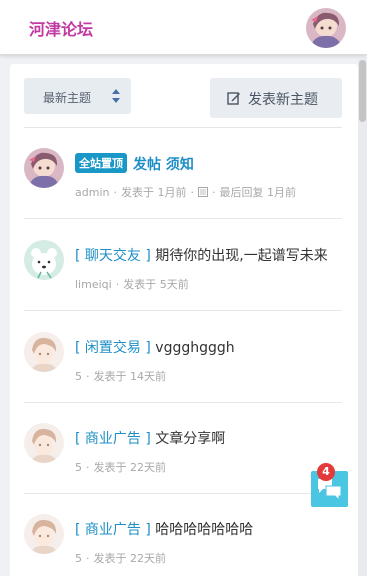 This screenshot has width=367, height=576. I want to click on category-tag: [ 聊天交友 ], so click(113, 256).